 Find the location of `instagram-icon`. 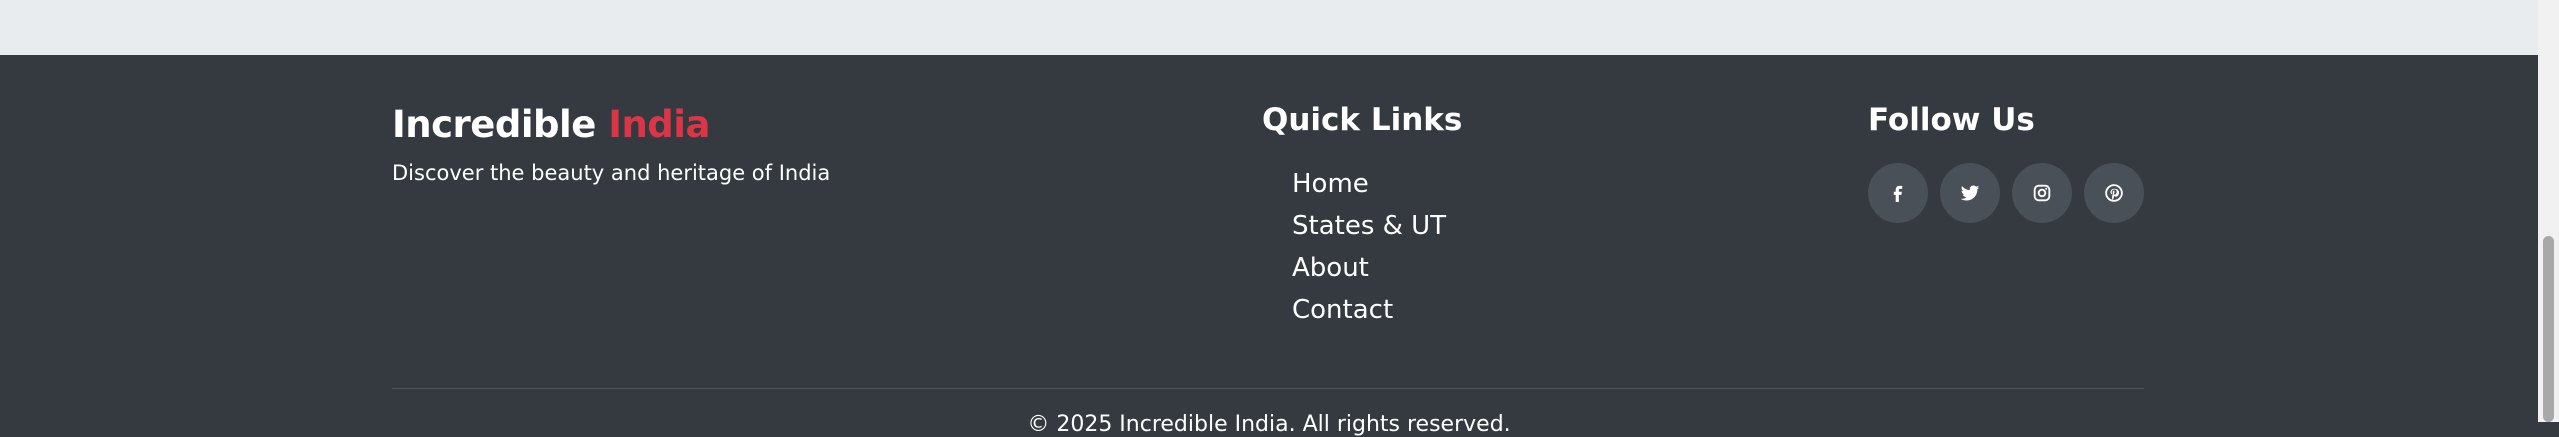

instagram-icon is located at coordinates (2042, 193).